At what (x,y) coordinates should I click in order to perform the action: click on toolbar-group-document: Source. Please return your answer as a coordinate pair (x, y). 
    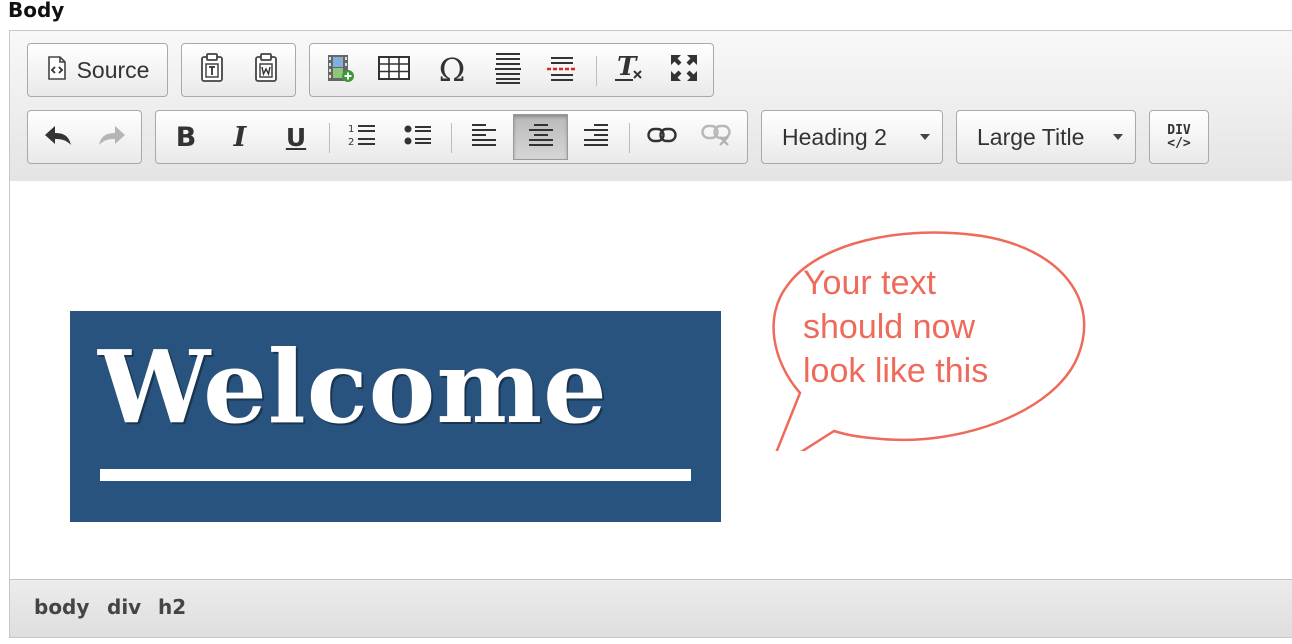
    Looking at the image, I should click on (97, 70).